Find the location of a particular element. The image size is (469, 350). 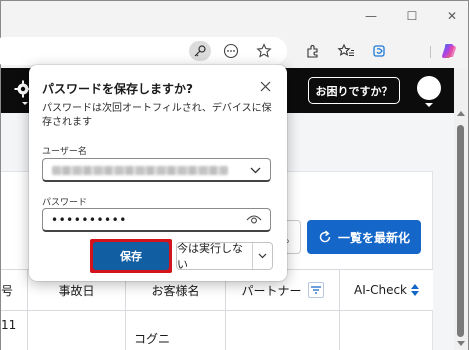

avatar is located at coordinates (429, 88).